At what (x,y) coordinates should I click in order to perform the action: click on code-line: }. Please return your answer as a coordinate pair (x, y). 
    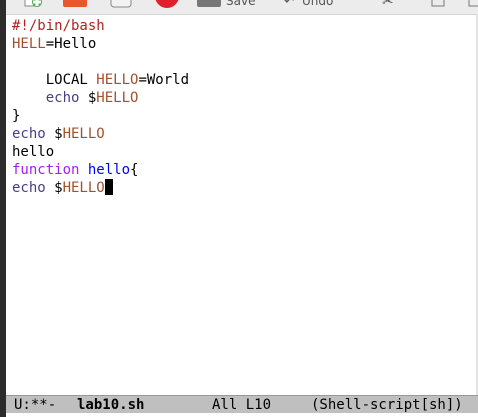
    Looking at the image, I should click on (245, 116).